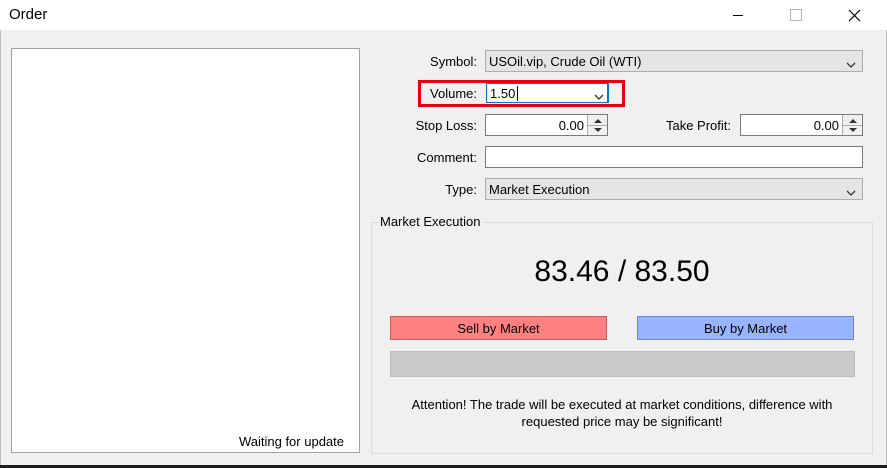 The width and height of the screenshot is (887, 468). I want to click on close-icon, so click(854, 15).